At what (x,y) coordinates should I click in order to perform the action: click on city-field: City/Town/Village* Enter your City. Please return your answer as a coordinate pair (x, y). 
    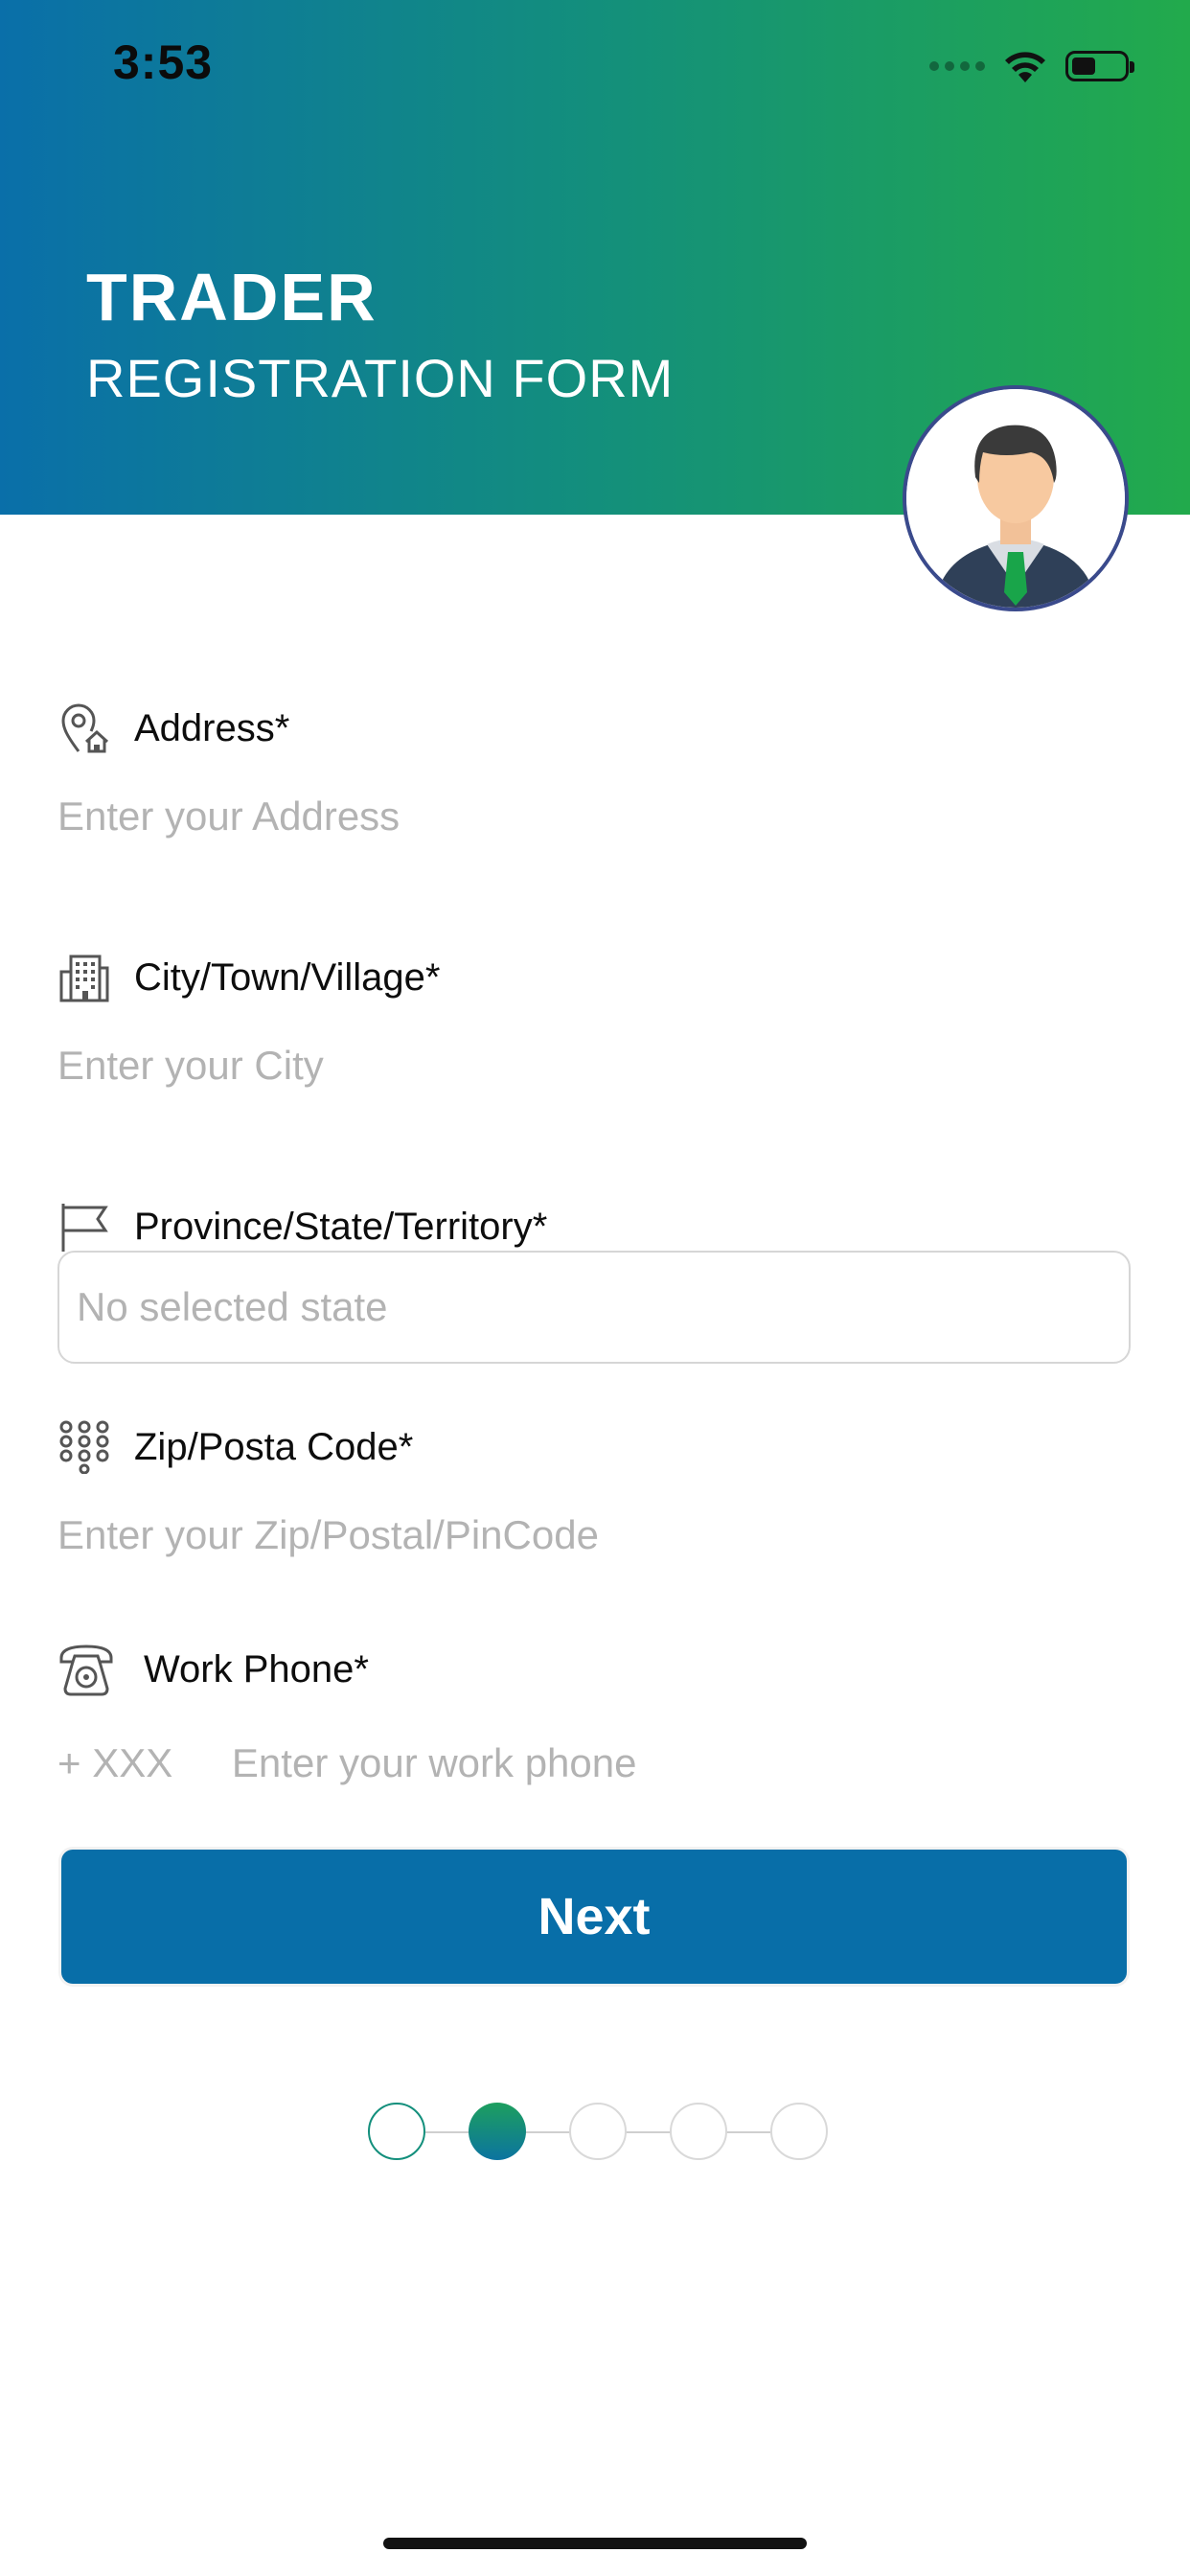
    Looking at the image, I should click on (595, 1020).